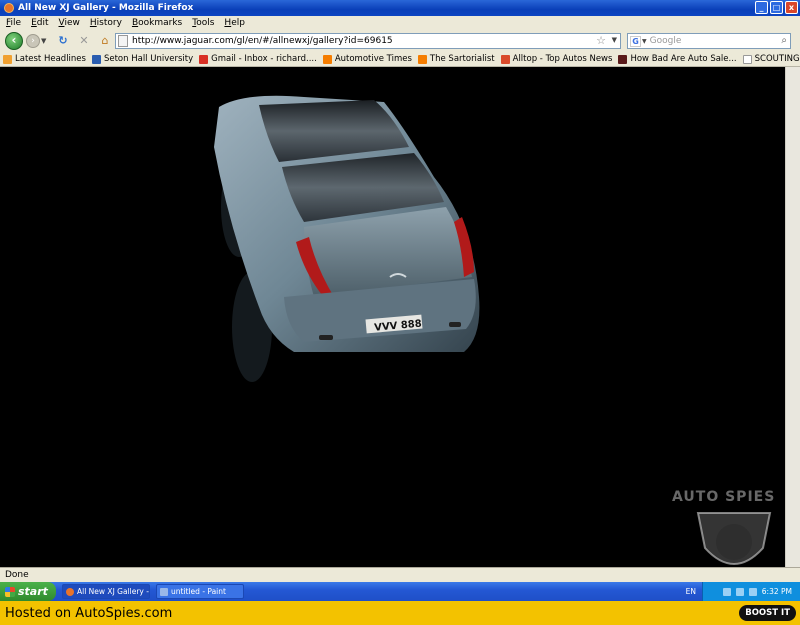 This screenshot has height=625, width=800. Describe the element at coordinates (69, 23) in the screenshot. I see `menu-view: View` at that location.